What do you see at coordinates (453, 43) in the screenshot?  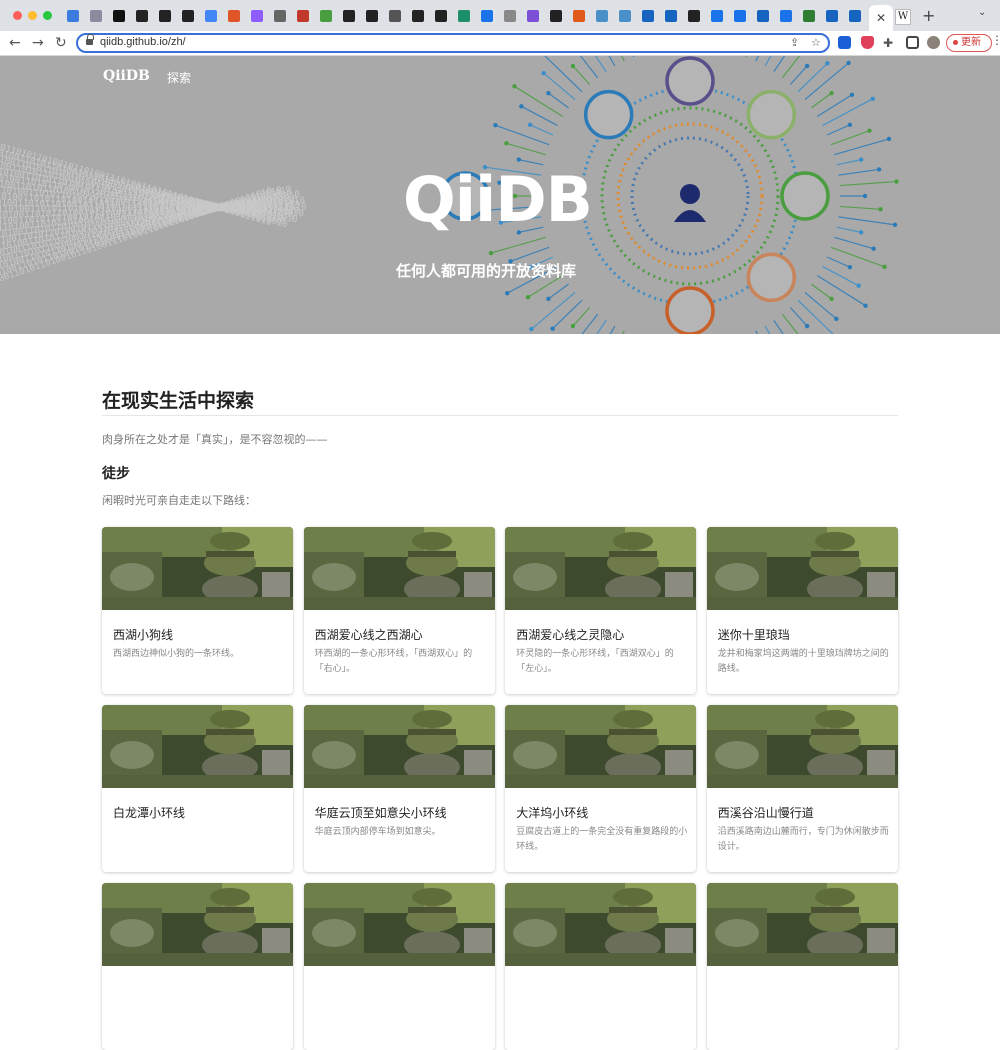 I see `address-bar: qiidb.github.io/zh/ ⇪ ☆` at bounding box center [453, 43].